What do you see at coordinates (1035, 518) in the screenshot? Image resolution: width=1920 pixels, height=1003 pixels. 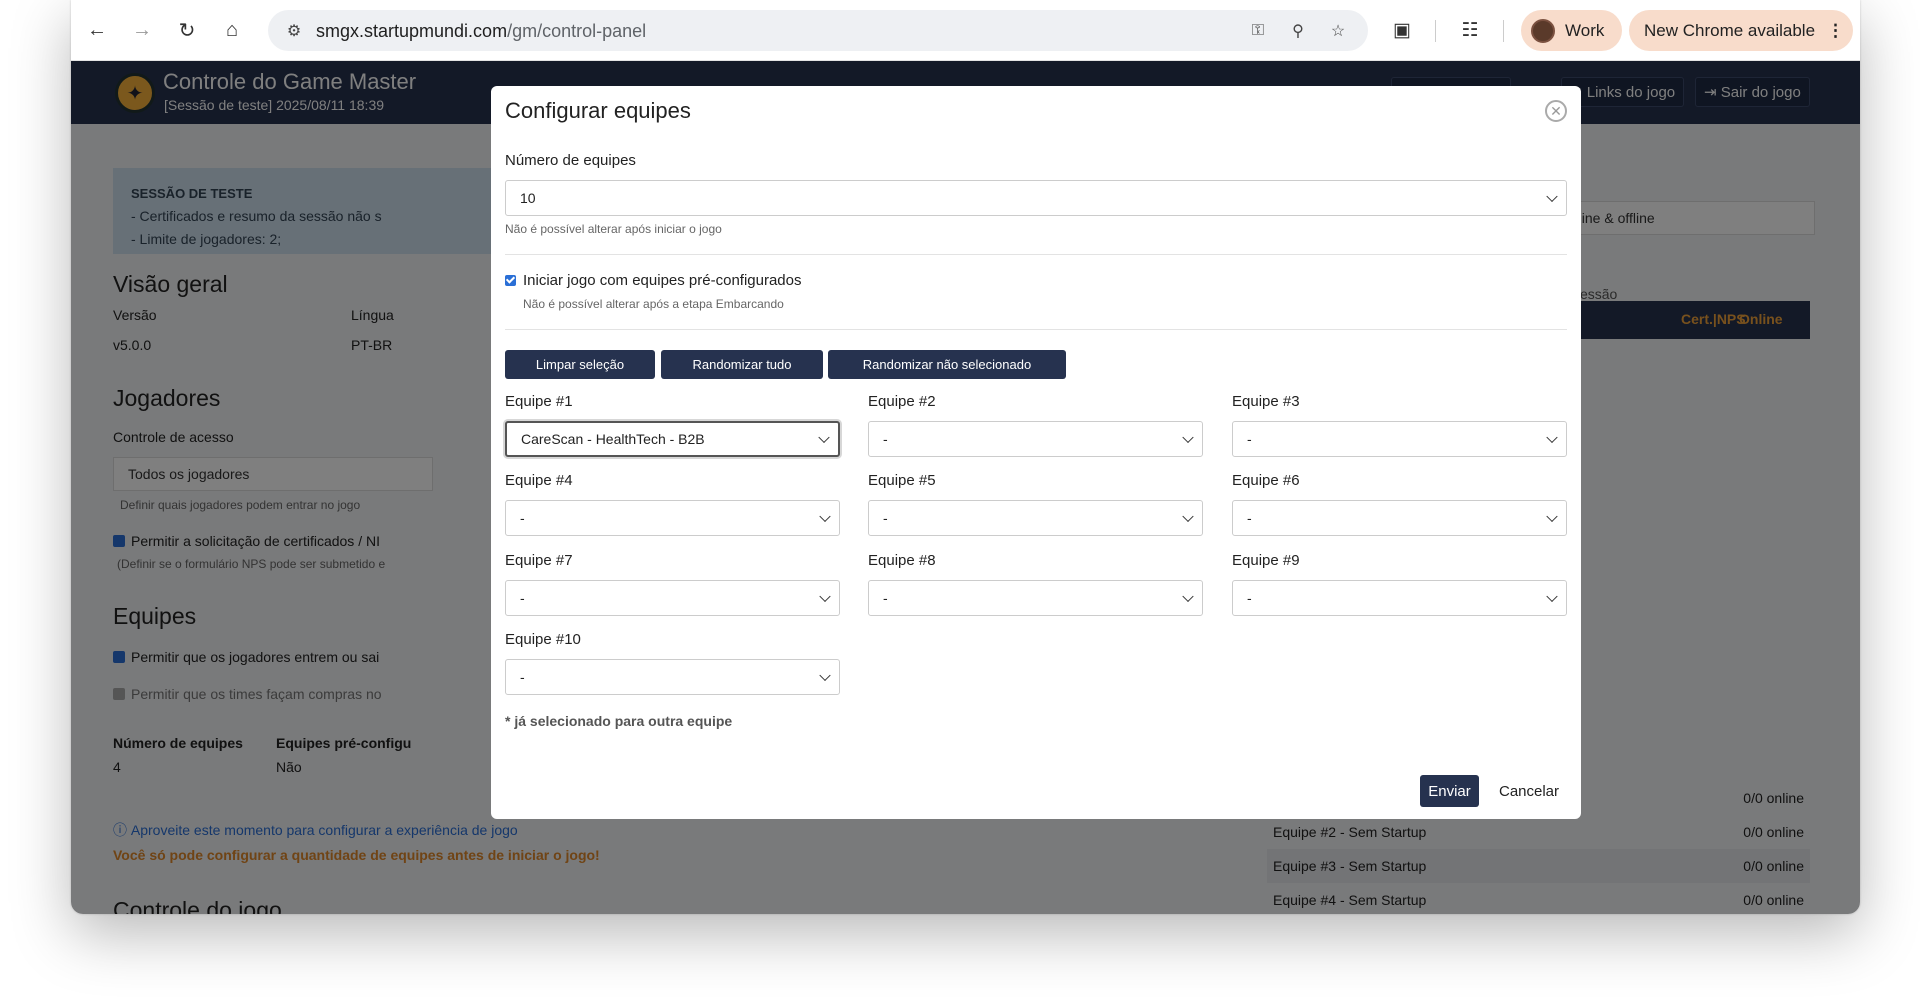 I see `team-5-select: -` at bounding box center [1035, 518].